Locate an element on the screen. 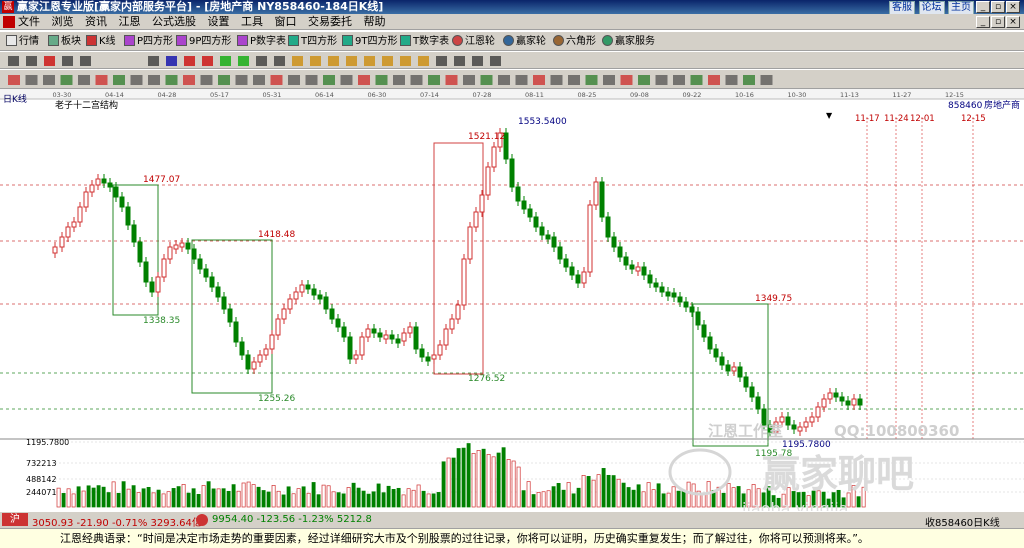  drawing-toolbar-icons is located at coordinates (512, 80).